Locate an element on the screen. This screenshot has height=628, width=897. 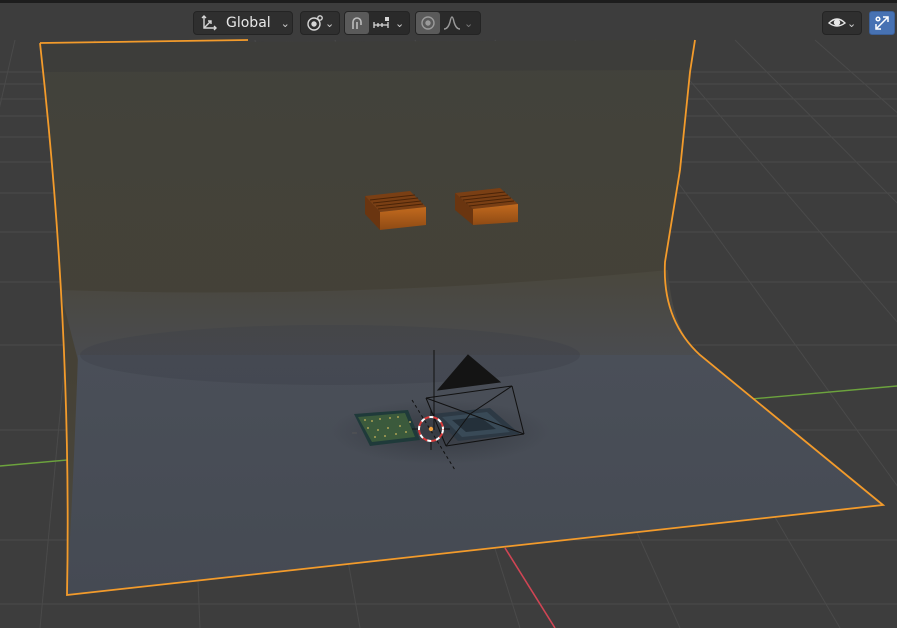
proportional-edit-icon is located at coordinates (428, 23).